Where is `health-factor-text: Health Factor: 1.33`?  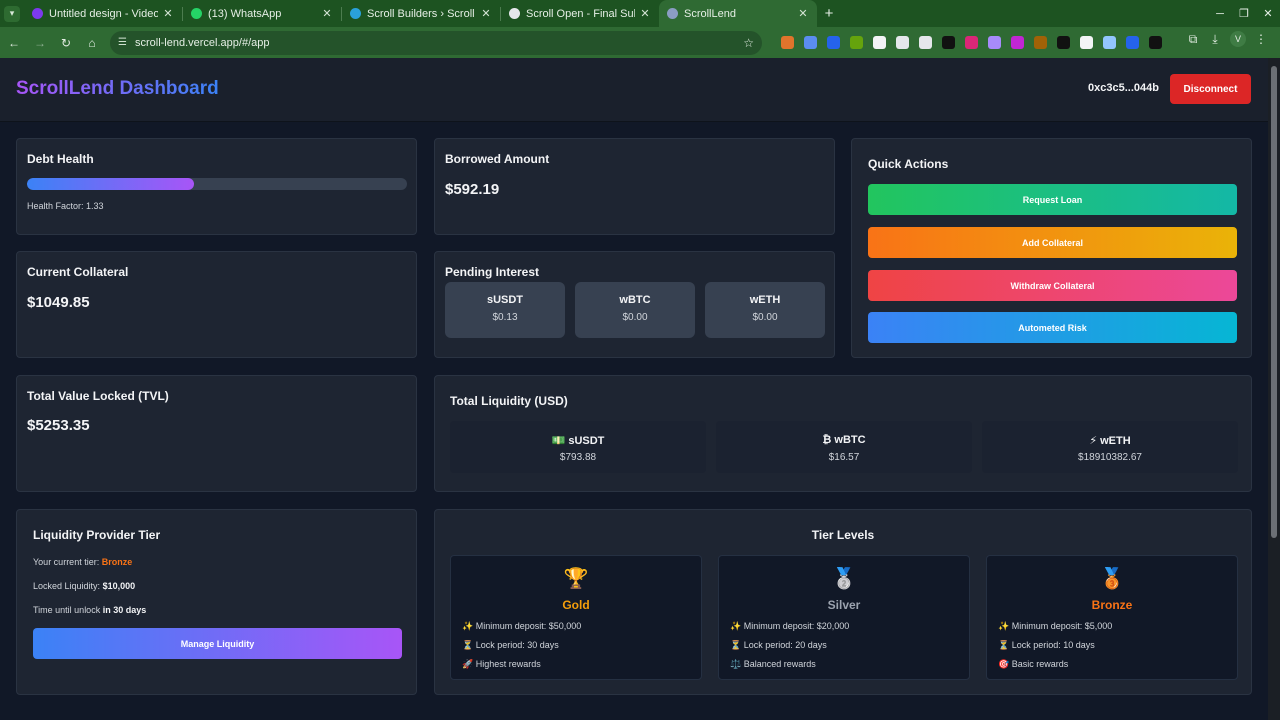 health-factor-text: Health Factor: 1.33 is located at coordinates (65, 206).